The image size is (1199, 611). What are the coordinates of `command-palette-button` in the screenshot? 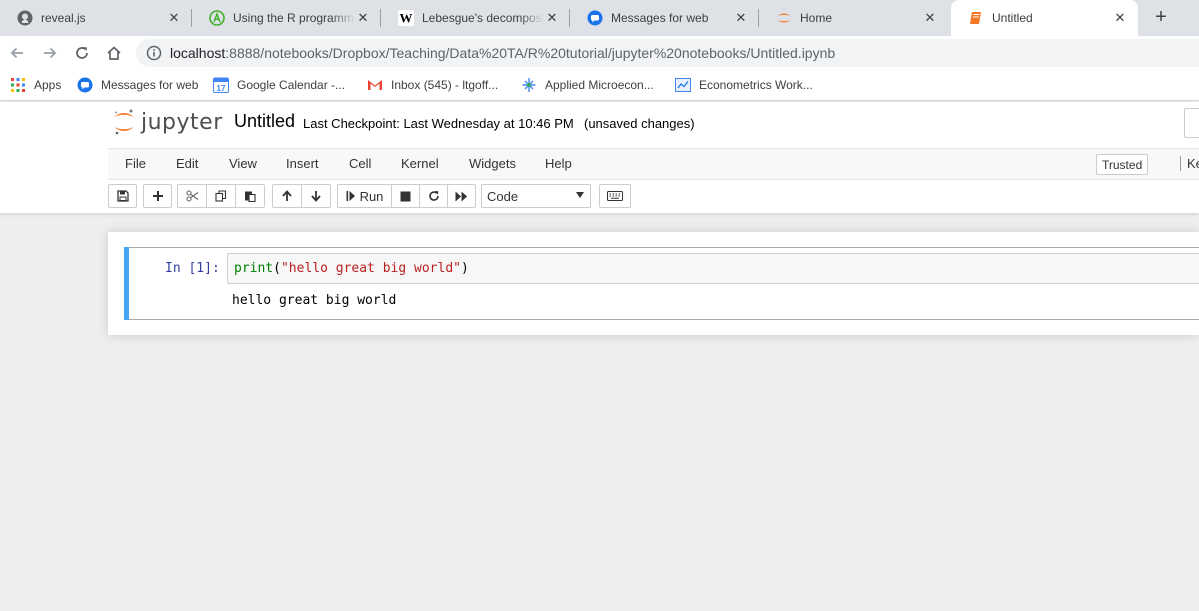 It's located at (615, 196).